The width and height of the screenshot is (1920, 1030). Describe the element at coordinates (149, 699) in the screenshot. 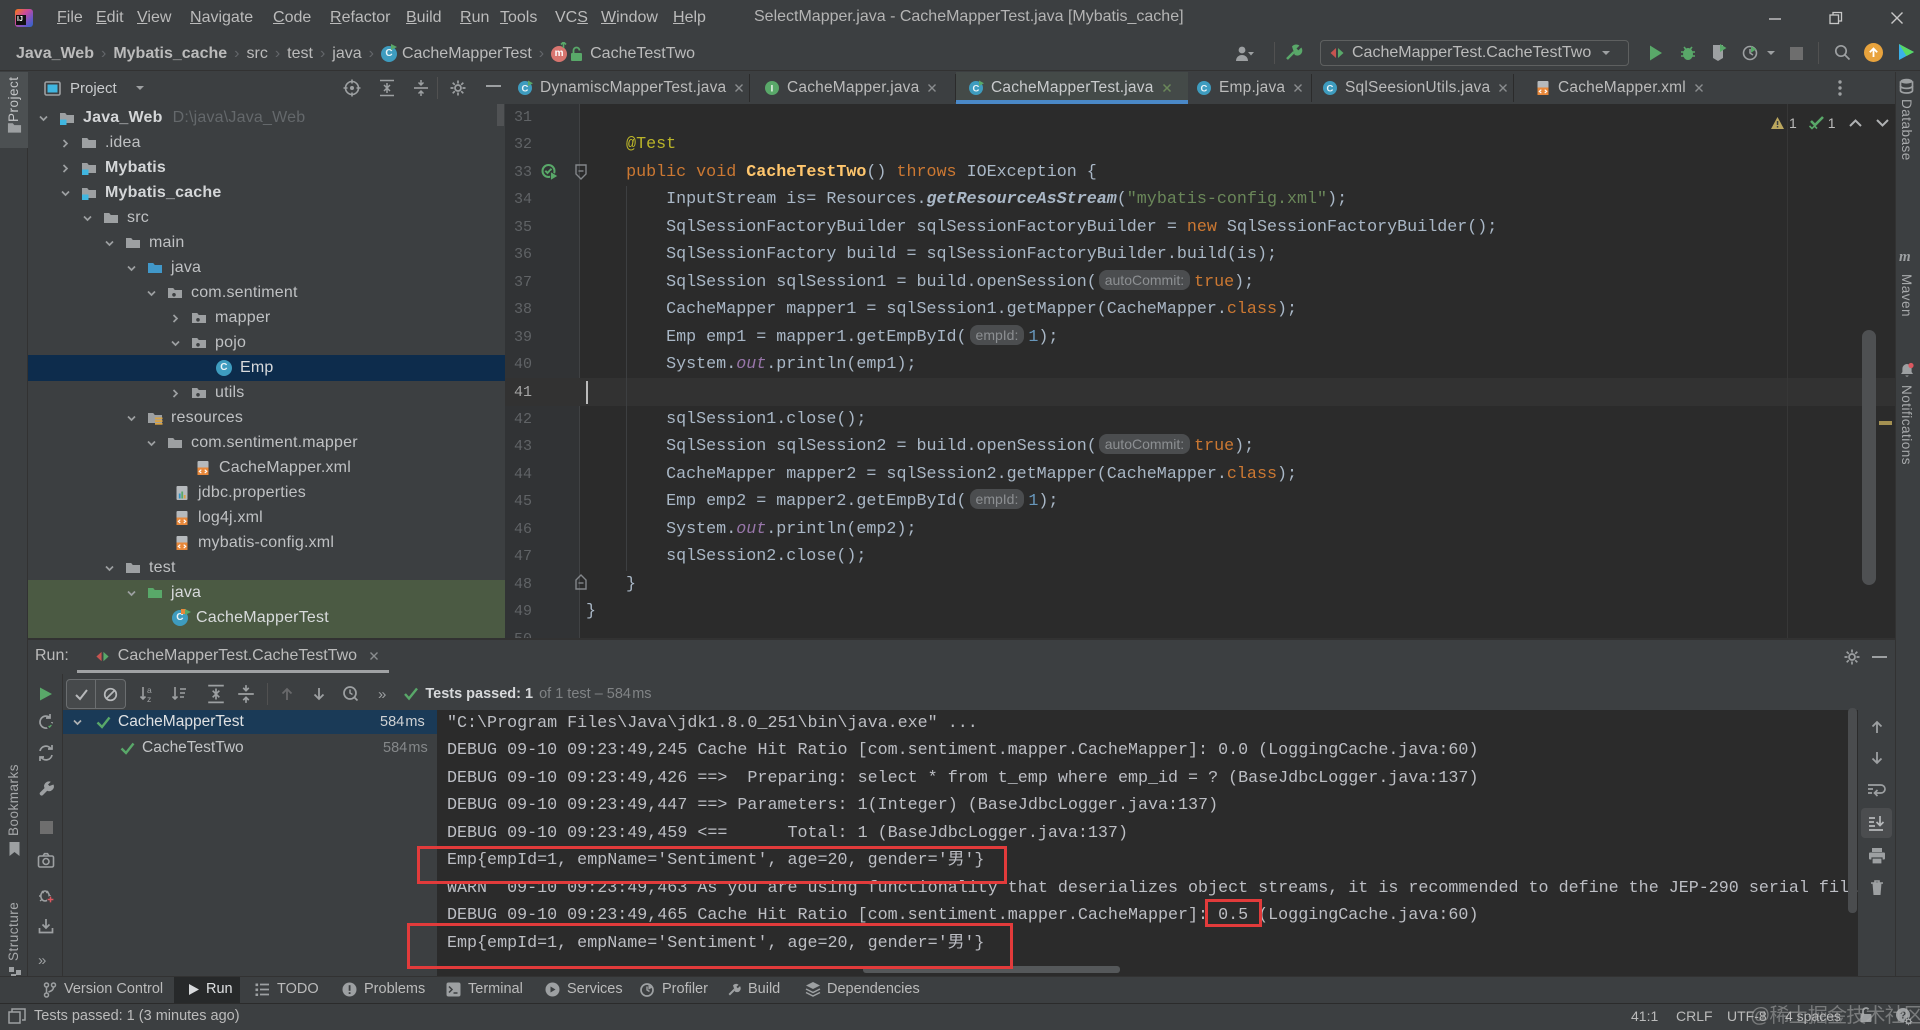

I see `svg-text: z` at that location.